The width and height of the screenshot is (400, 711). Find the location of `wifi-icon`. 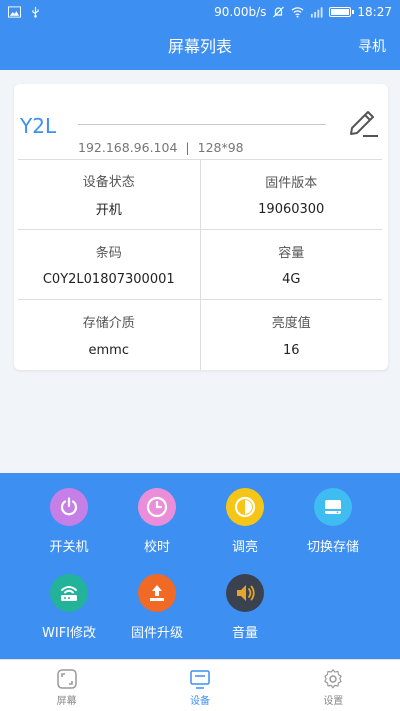

wifi-icon is located at coordinates (297, 12).